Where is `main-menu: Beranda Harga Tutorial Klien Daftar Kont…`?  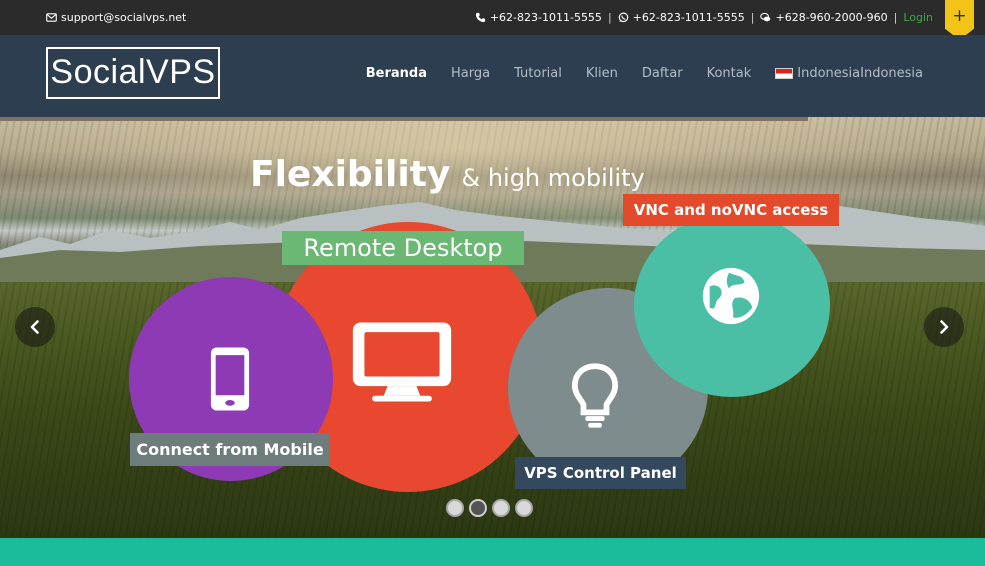
main-menu: Beranda Harga Tutorial Klien Daftar Kont… is located at coordinates (632, 73).